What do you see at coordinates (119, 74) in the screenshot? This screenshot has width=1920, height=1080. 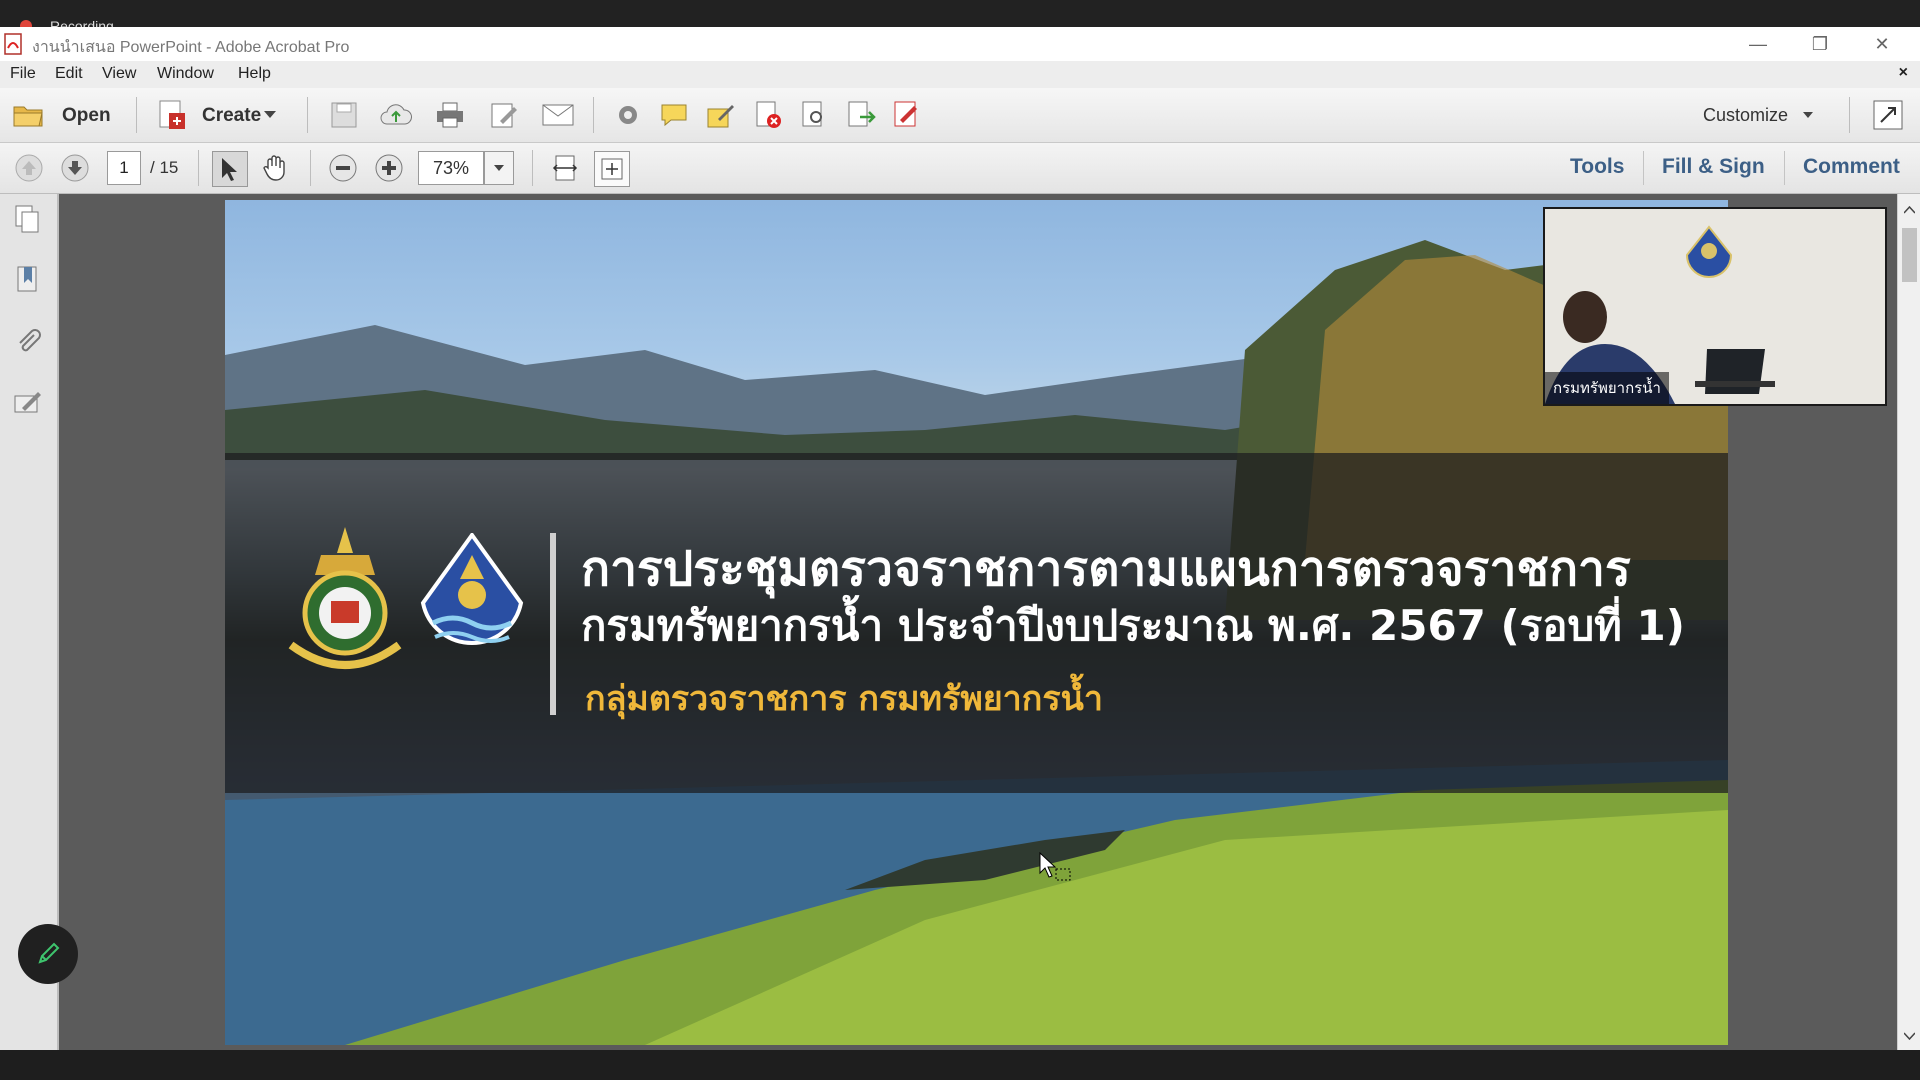 I see `menu-view: View` at bounding box center [119, 74].